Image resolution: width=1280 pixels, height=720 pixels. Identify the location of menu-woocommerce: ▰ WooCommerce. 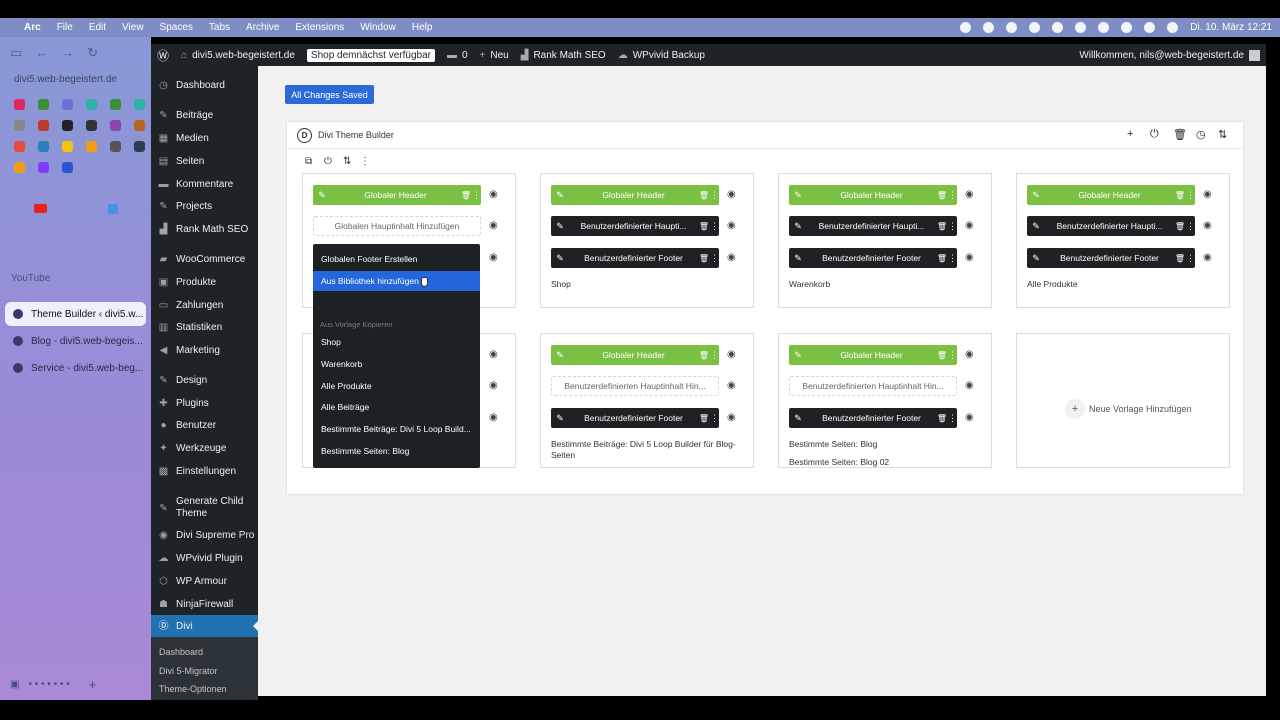
(204, 259).